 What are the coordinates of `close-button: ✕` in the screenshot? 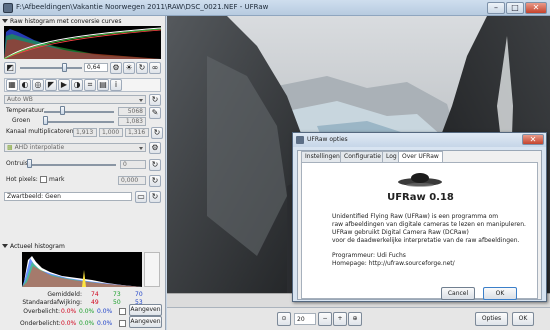 It's located at (536, 8).